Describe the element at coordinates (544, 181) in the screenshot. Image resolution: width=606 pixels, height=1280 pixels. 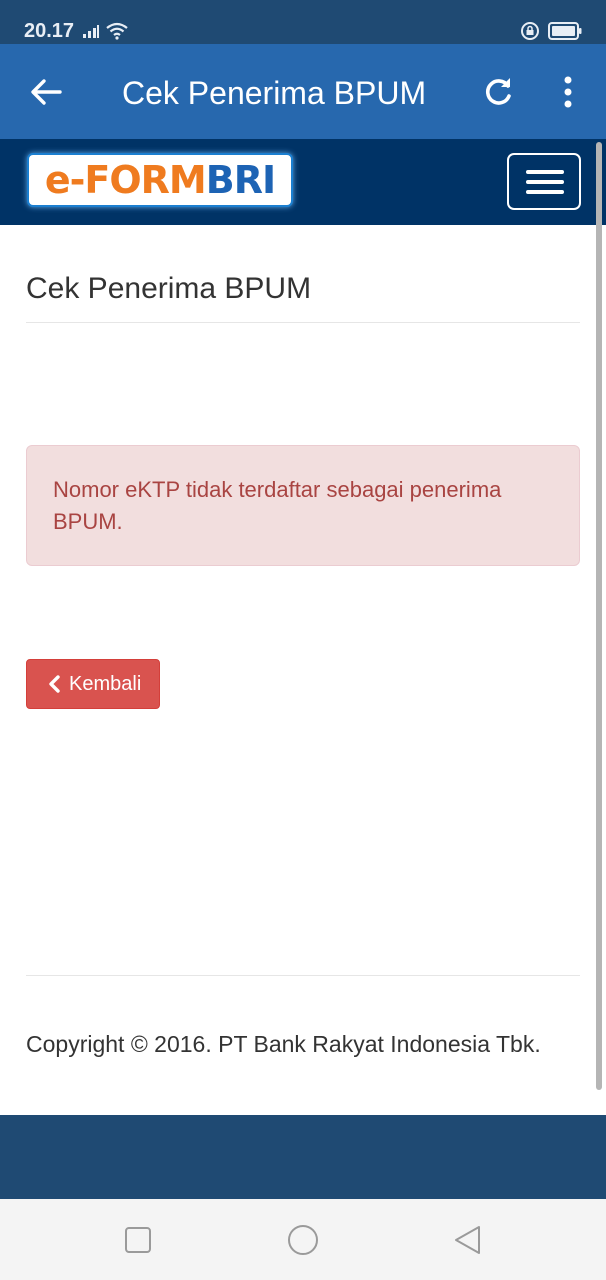
I see `navbar-toggle-button` at that location.